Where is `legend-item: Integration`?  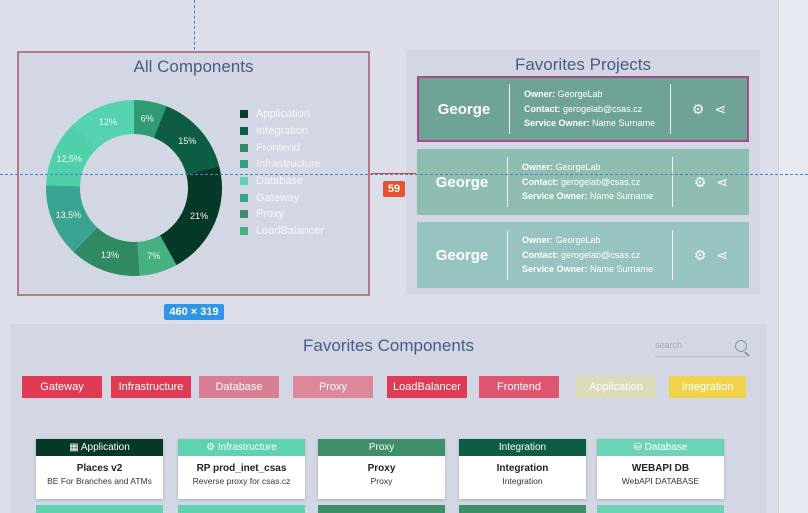
legend-item: Integration is located at coordinates (282, 131).